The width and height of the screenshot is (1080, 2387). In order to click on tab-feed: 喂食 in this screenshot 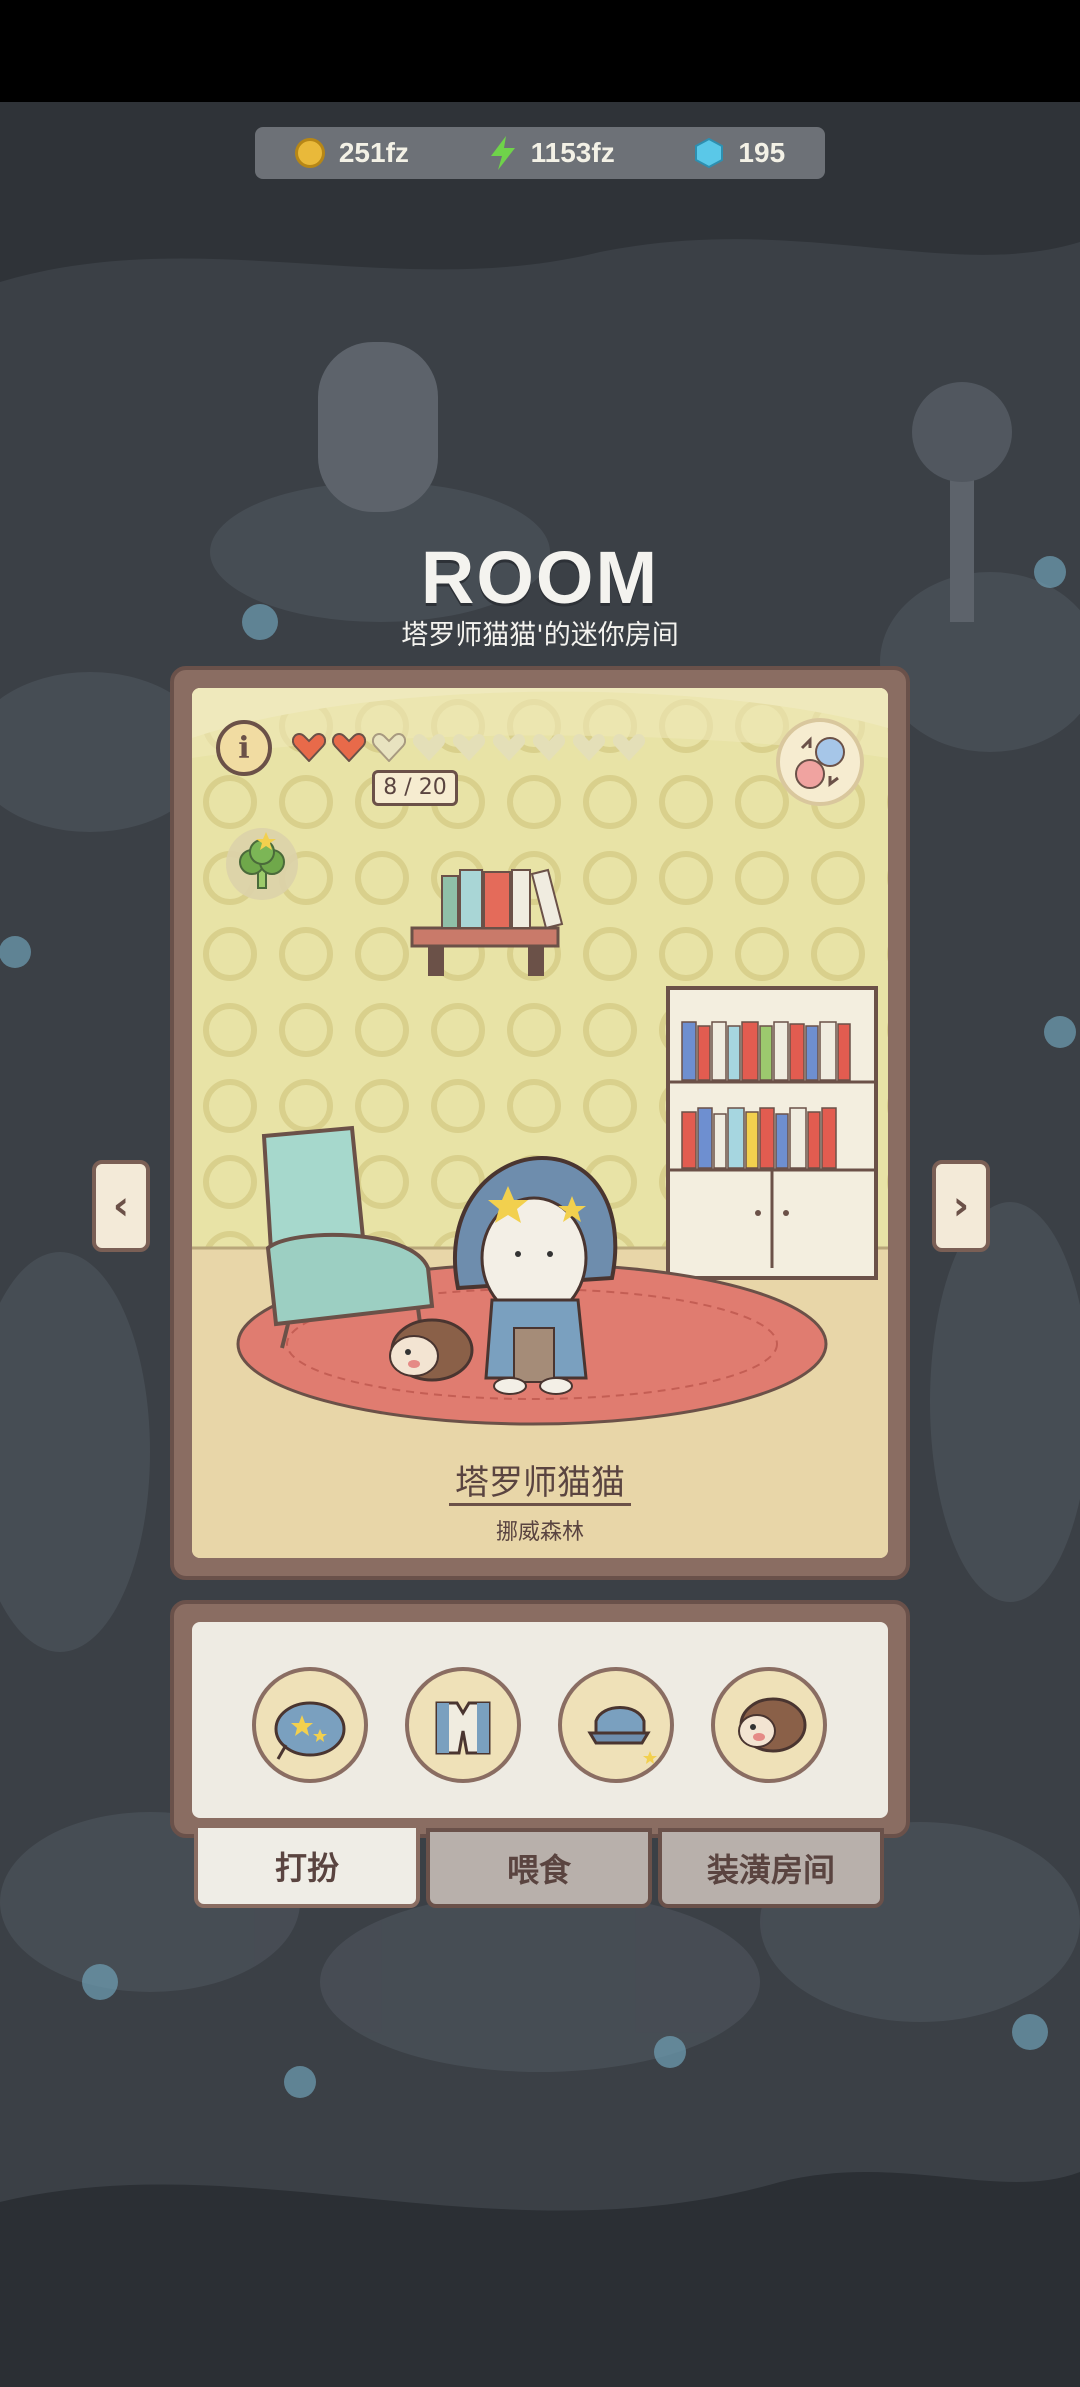, I will do `click(539, 1868)`.